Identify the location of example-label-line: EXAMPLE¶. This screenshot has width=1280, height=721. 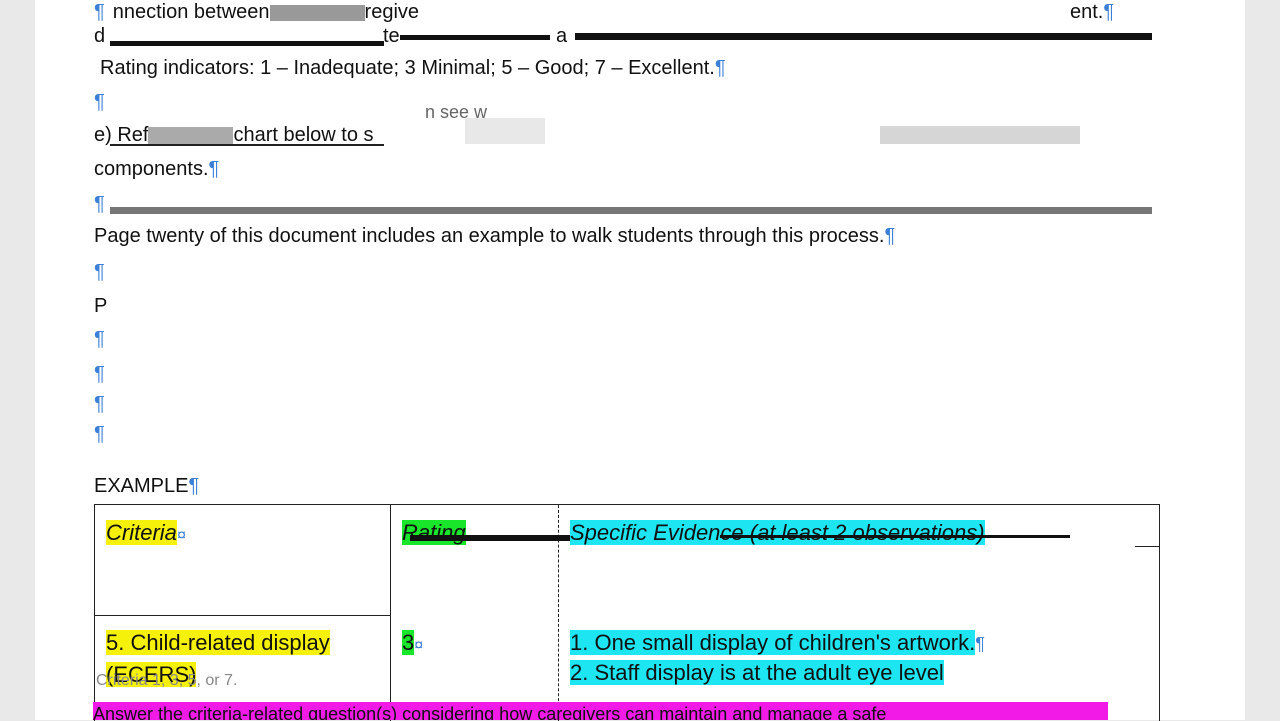
(146, 486).